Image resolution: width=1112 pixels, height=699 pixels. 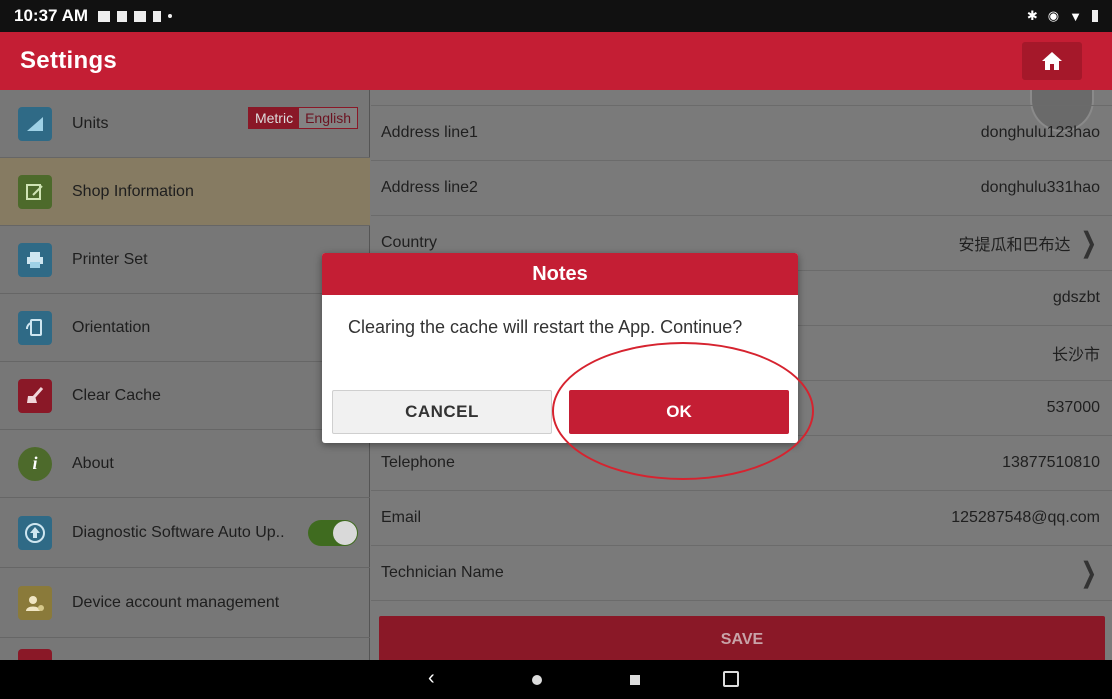 I want to click on form-value: 537000, so click(x=1073, y=407).